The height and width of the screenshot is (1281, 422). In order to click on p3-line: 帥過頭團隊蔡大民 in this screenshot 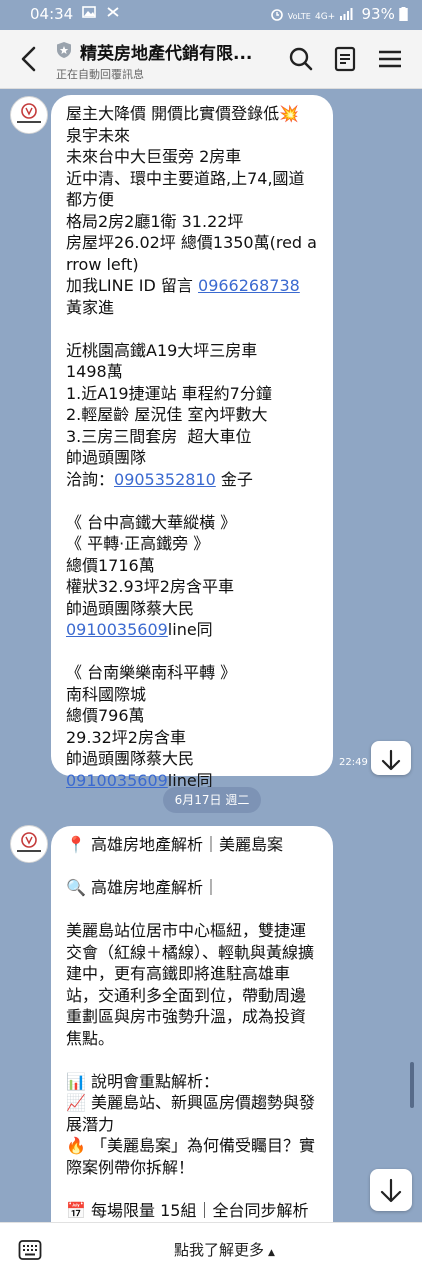, I will do `click(130, 608)`.